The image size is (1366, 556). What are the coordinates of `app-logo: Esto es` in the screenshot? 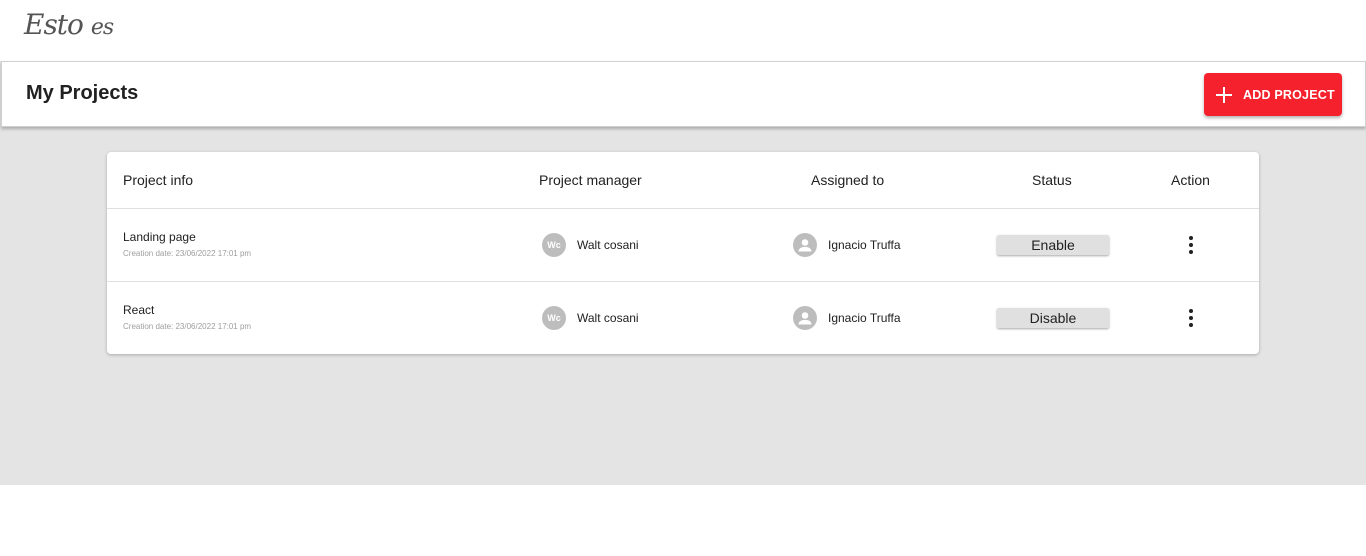 It's located at (69, 24).